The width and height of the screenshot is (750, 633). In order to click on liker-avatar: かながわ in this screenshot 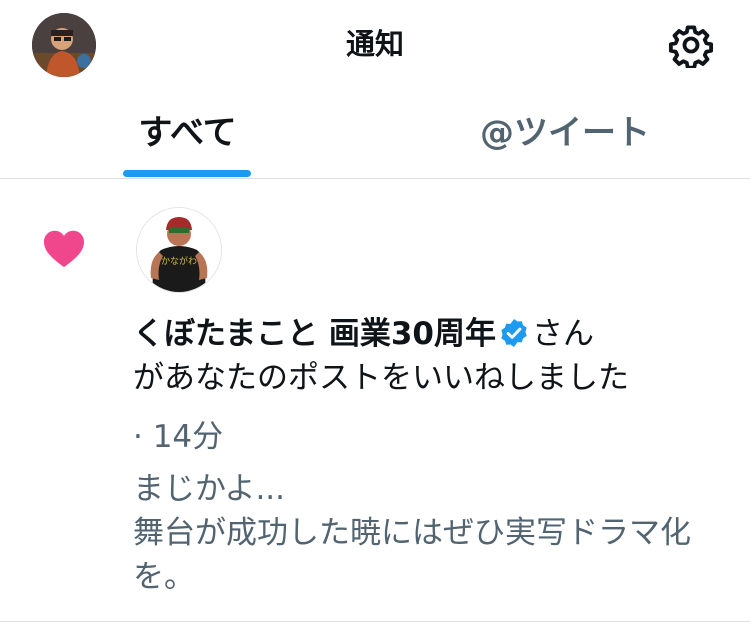, I will do `click(179, 250)`.